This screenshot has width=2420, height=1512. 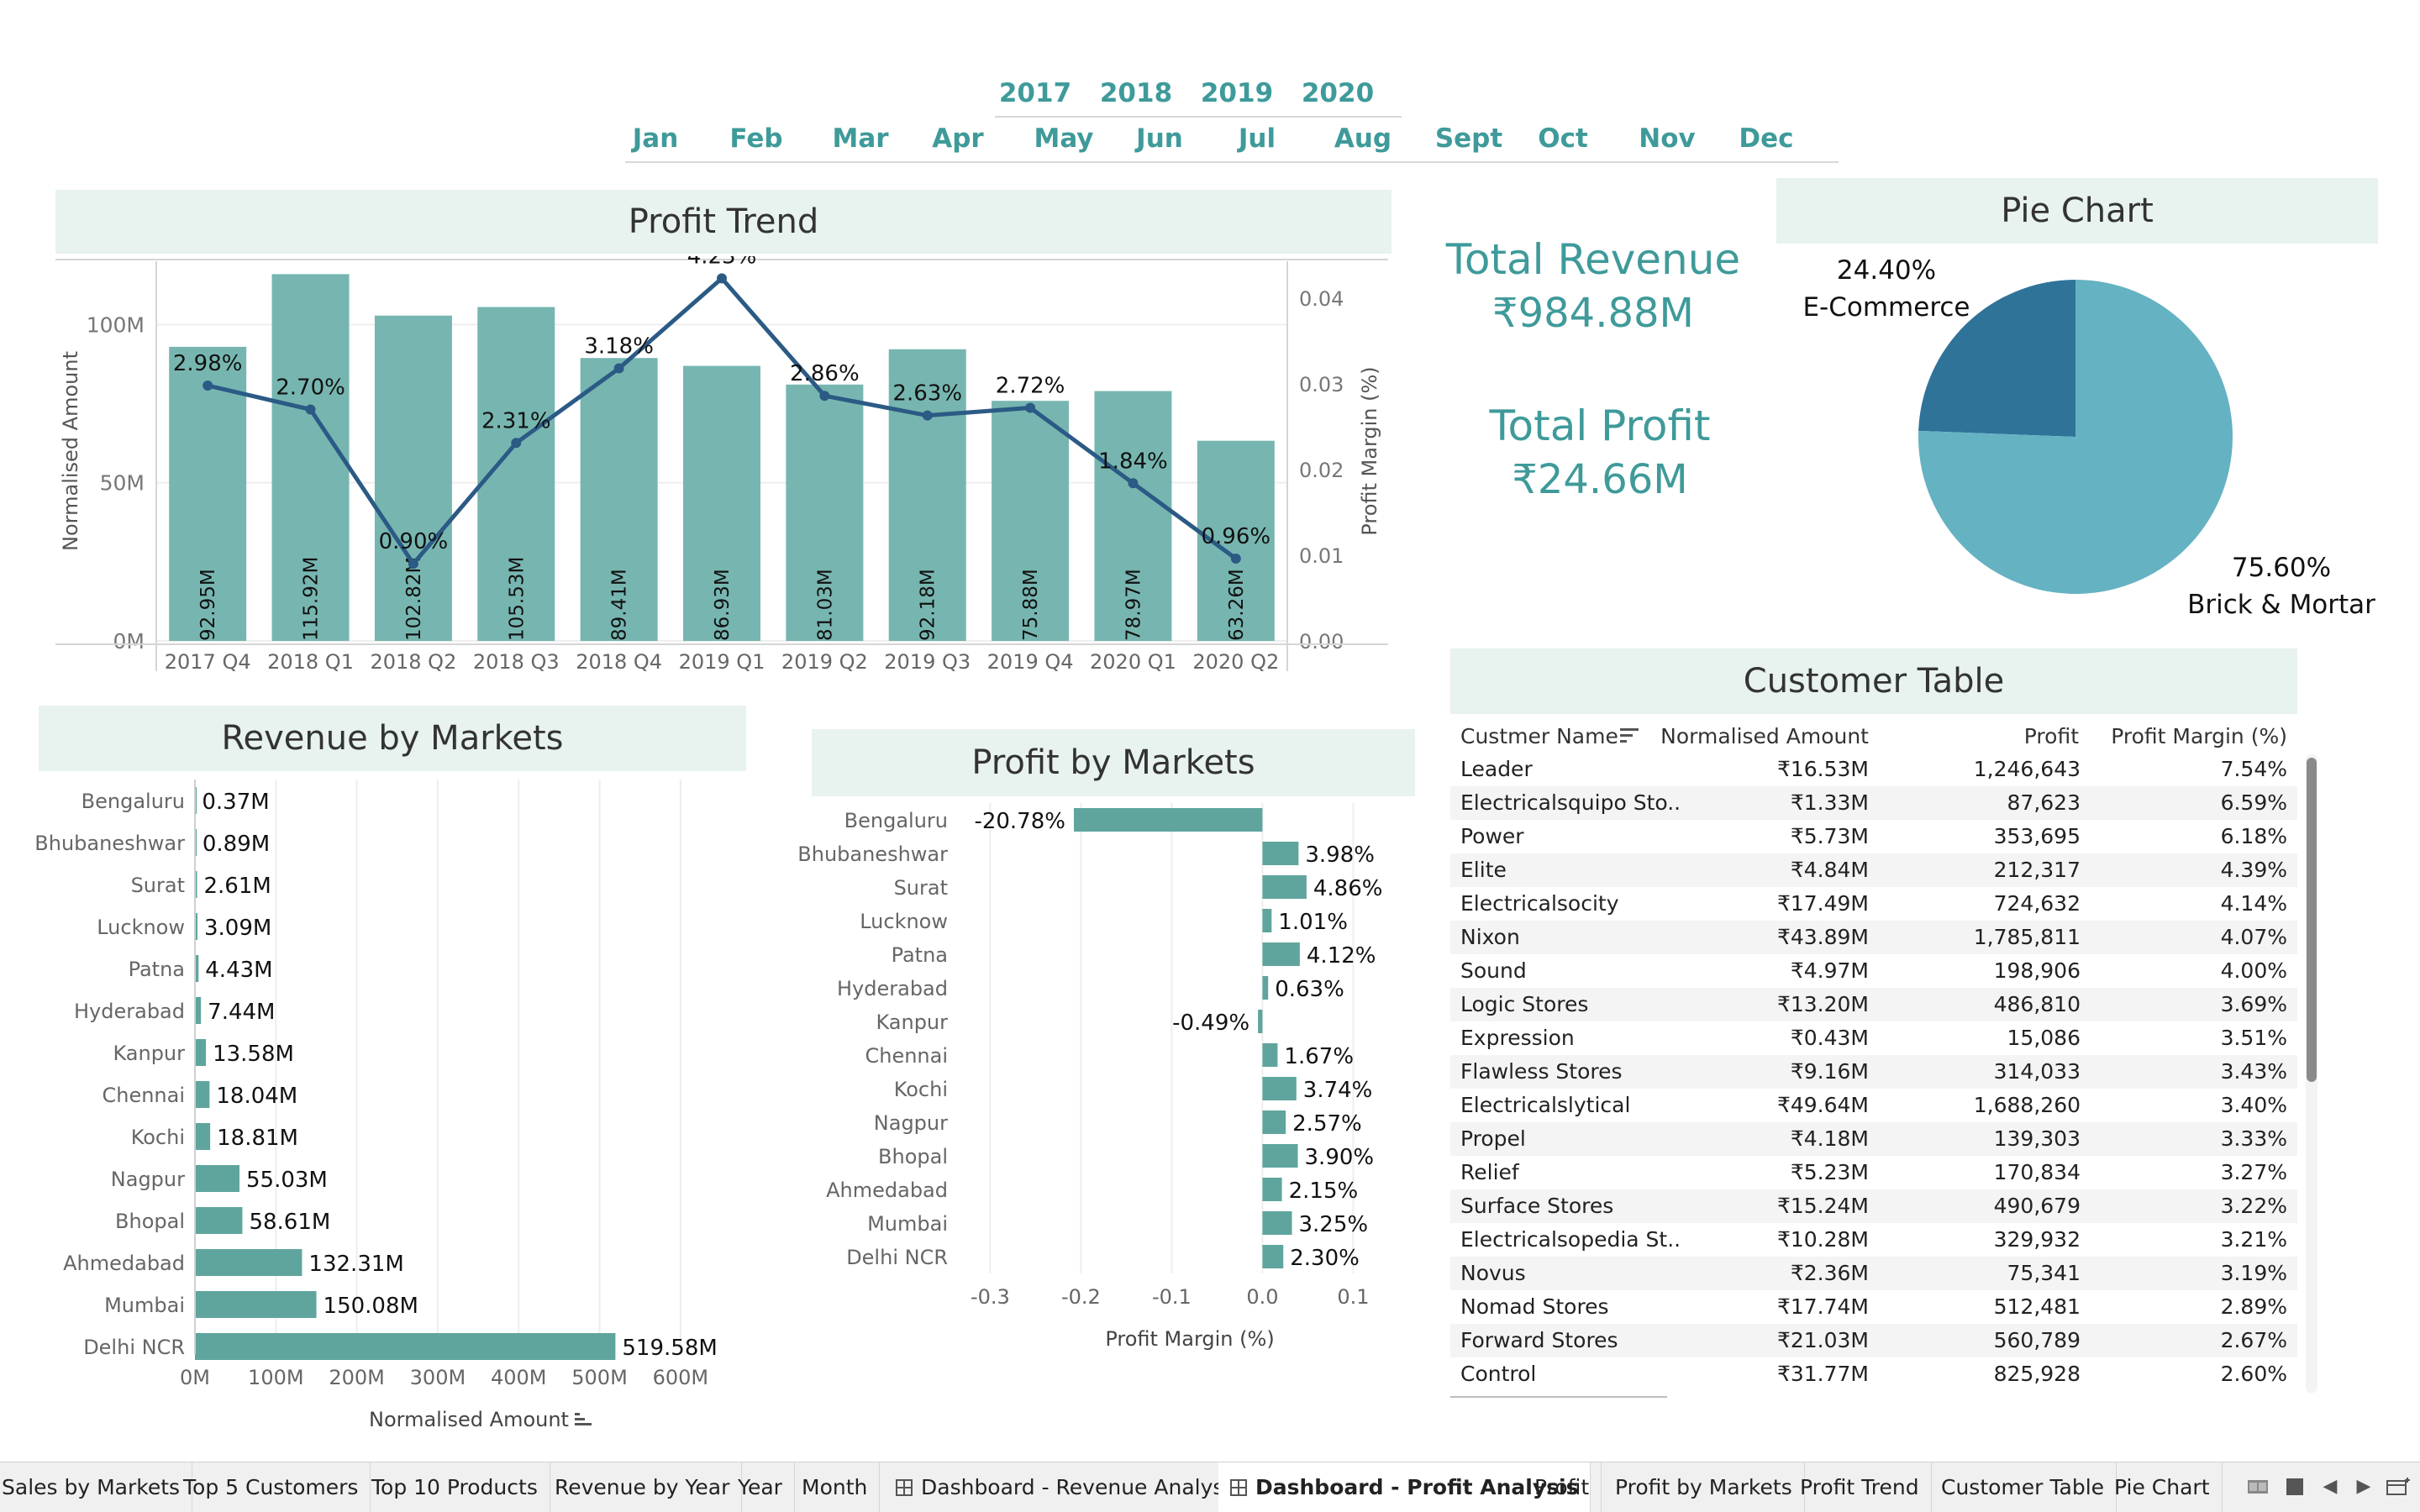 What do you see at coordinates (825, 373) in the screenshot?
I see `line-data-label: 2.86%` at bounding box center [825, 373].